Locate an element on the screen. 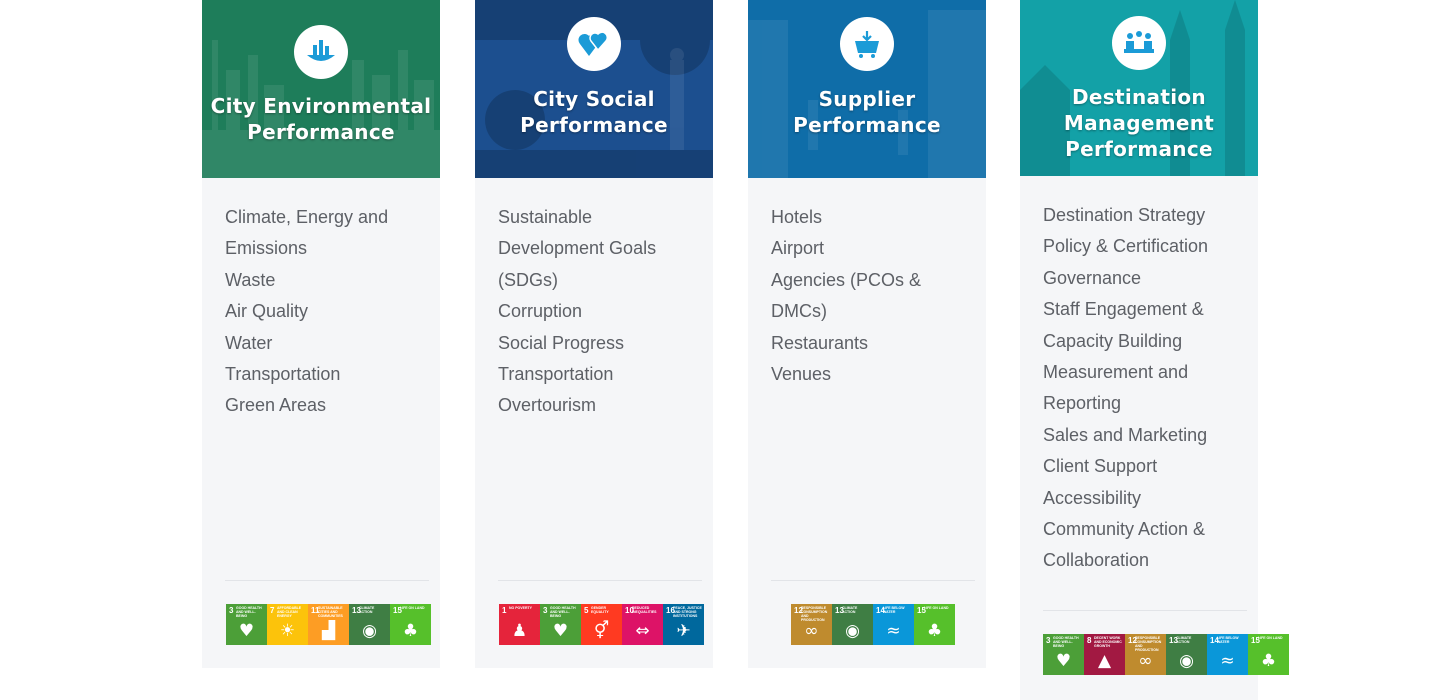 Image resolution: width=1450 pixels, height=700 pixels. topic-item: Airport is located at coordinates (798, 248).